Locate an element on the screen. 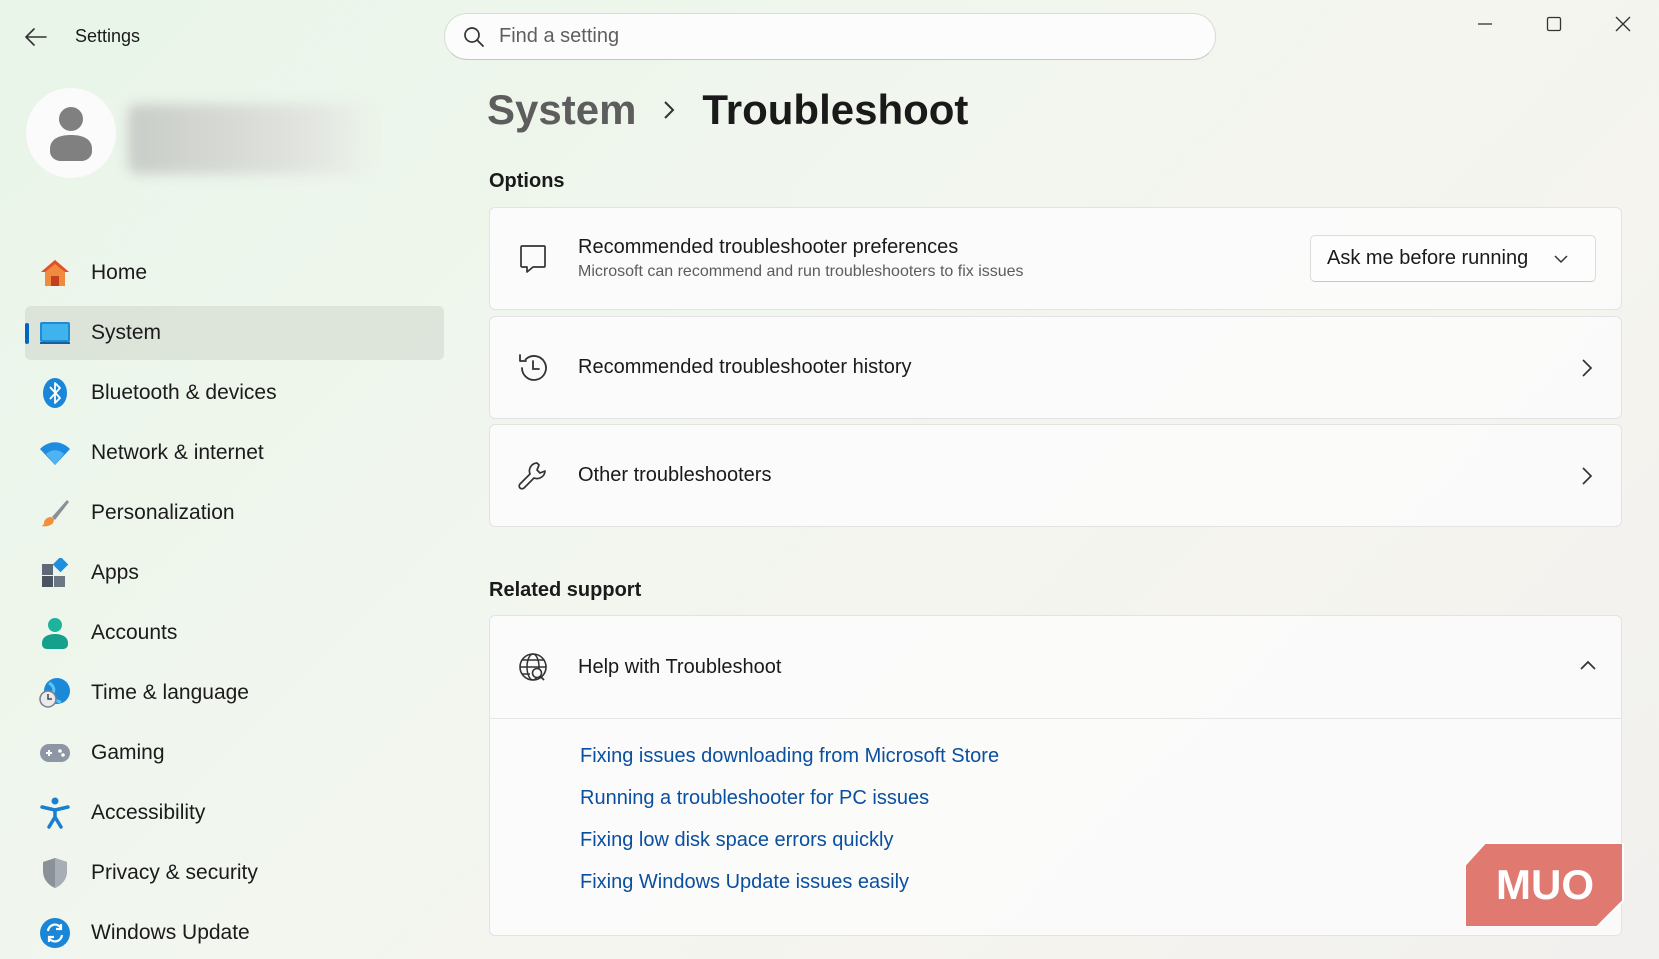 This screenshot has height=959, width=1659. chevron-up-icon is located at coordinates (1588, 667).